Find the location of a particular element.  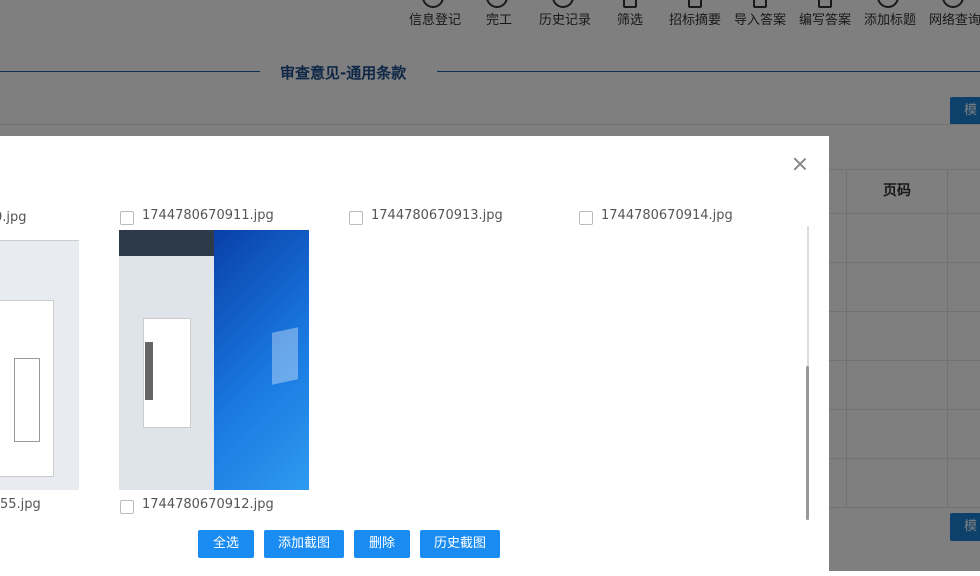

file-name: 1744780670911.jpg is located at coordinates (208, 215).